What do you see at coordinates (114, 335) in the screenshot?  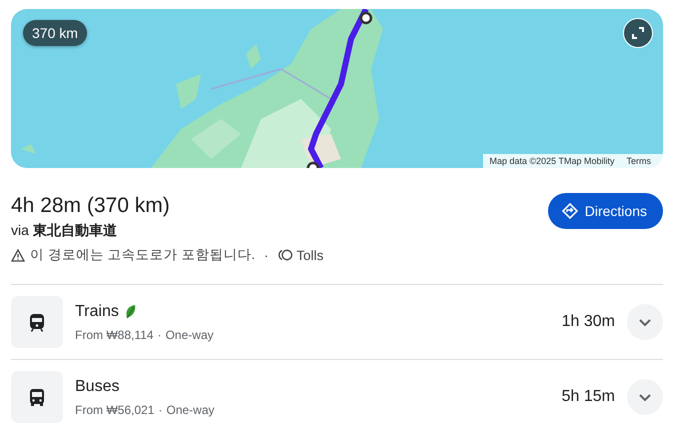 I see `option-price: From ₩88,114` at bounding box center [114, 335].